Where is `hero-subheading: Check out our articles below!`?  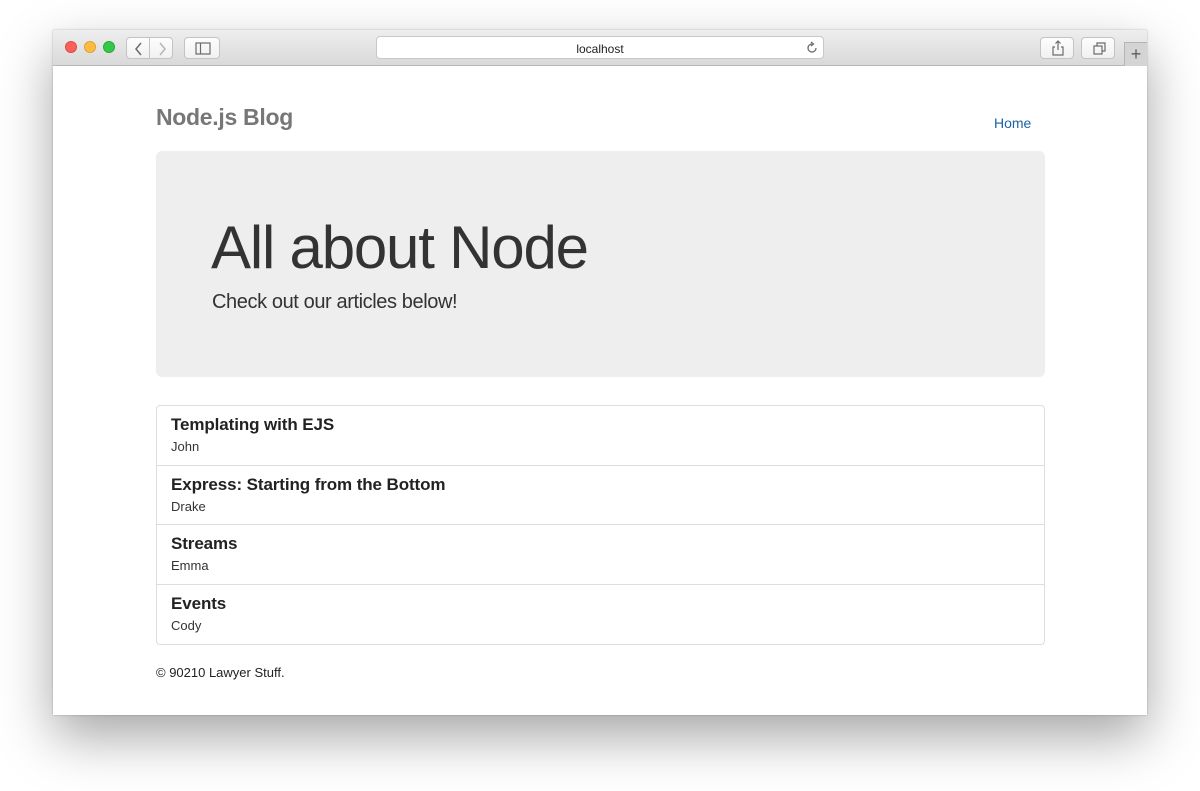
hero-subheading: Check out our articles below! is located at coordinates (335, 302).